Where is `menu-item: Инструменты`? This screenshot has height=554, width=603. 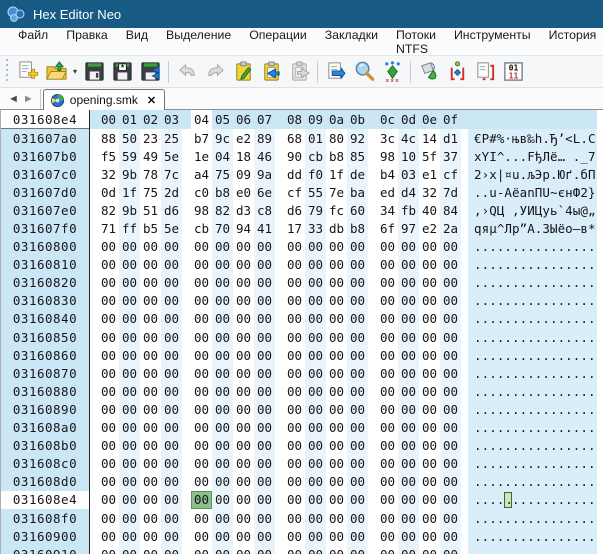 menu-item: Инструменты is located at coordinates (492, 42).